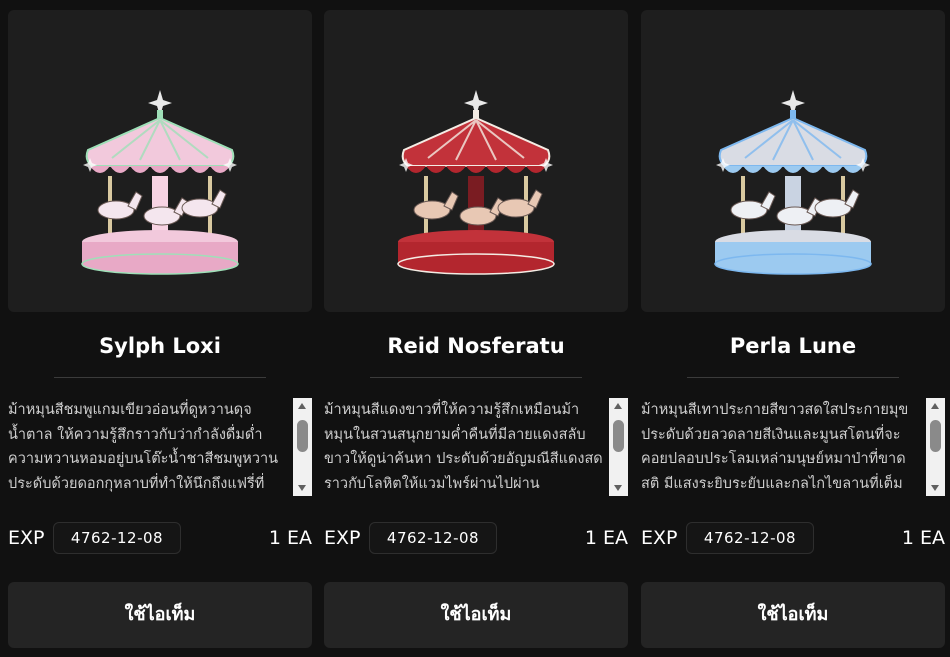  What do you see at coordinates (476, 346) in the screenshot?
I see `item-name: Reid Nosferatu` at bounding box center [476, 346].